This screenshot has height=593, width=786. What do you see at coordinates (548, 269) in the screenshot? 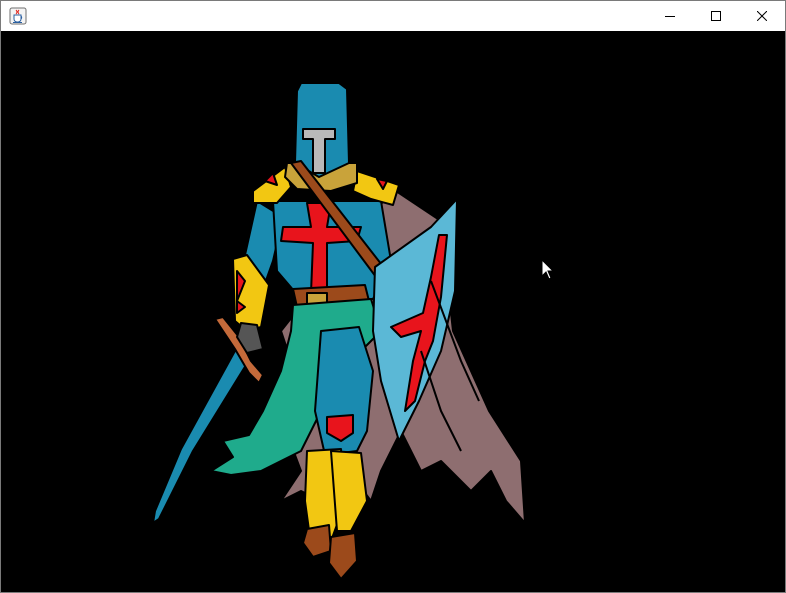
I see `mouse-cursor-icon` at bounding box center [548, 269].